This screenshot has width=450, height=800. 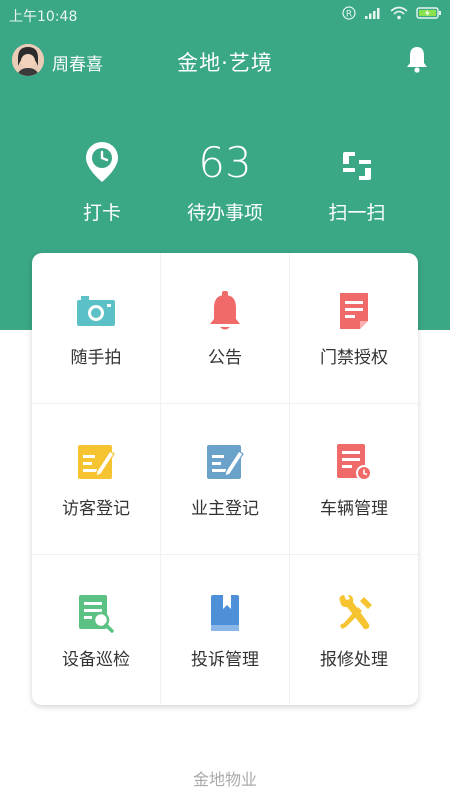 I want to click on document-search-icon, so click(x=96, y=614).